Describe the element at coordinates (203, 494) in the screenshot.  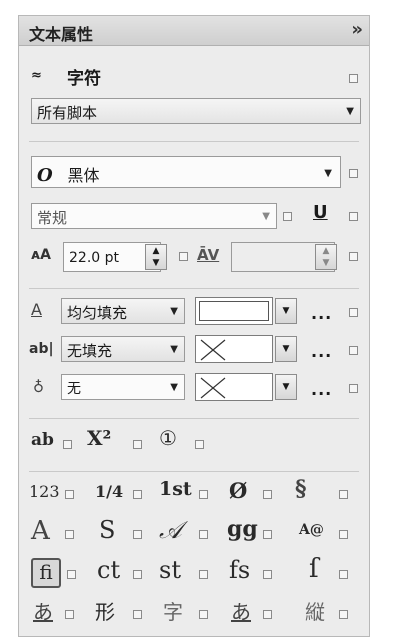
I see `ordinals-checkbox` at that location.